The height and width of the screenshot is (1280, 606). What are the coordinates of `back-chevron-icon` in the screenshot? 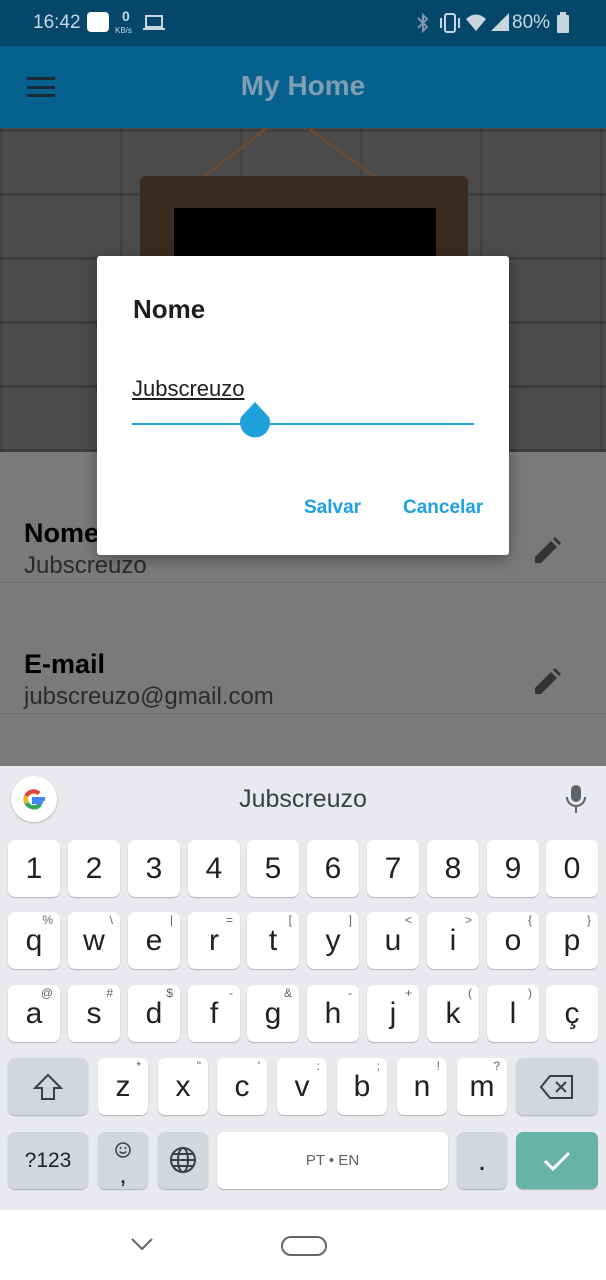 It's located at (142, 1246).